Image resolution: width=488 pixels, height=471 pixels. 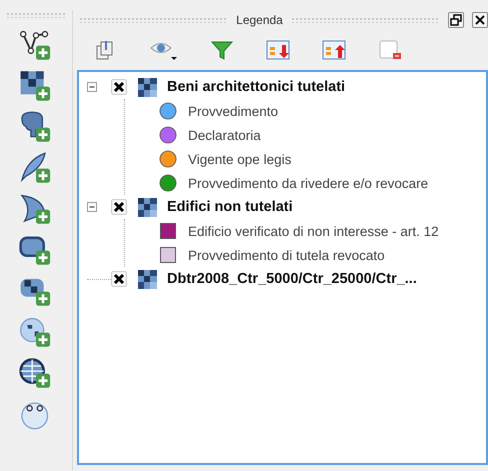 I want to click on float-icon, so click(x=456, y=20).